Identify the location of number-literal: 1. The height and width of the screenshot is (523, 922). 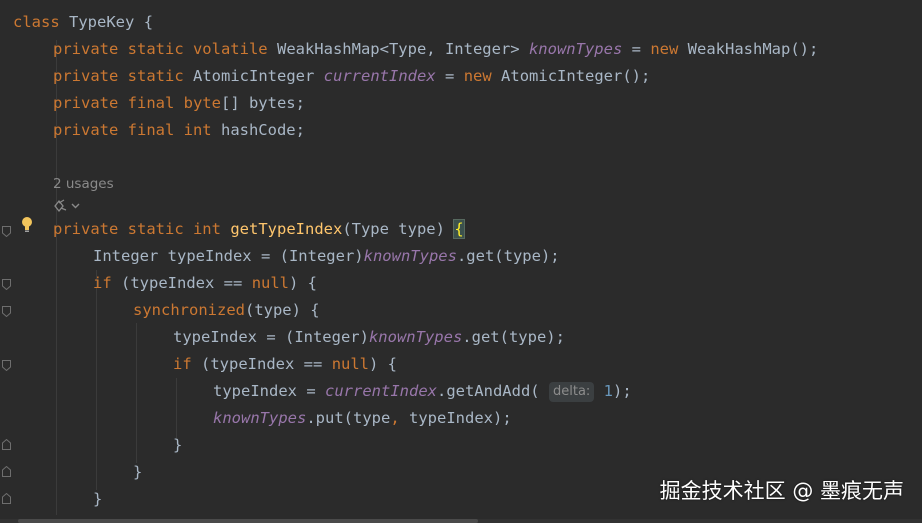
(608, 391).